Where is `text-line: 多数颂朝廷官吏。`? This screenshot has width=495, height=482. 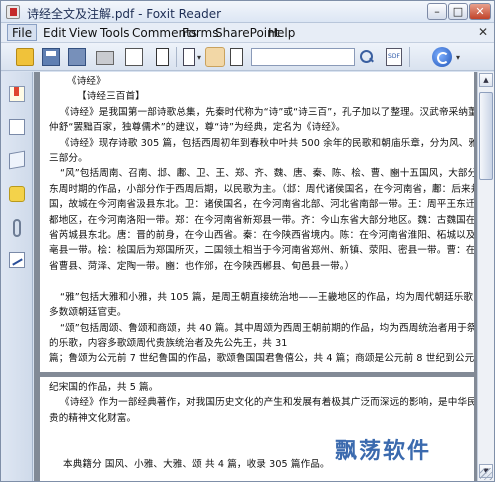 text-line: 多数颂朝廷官吏。 is located at coordinates (88, 313).